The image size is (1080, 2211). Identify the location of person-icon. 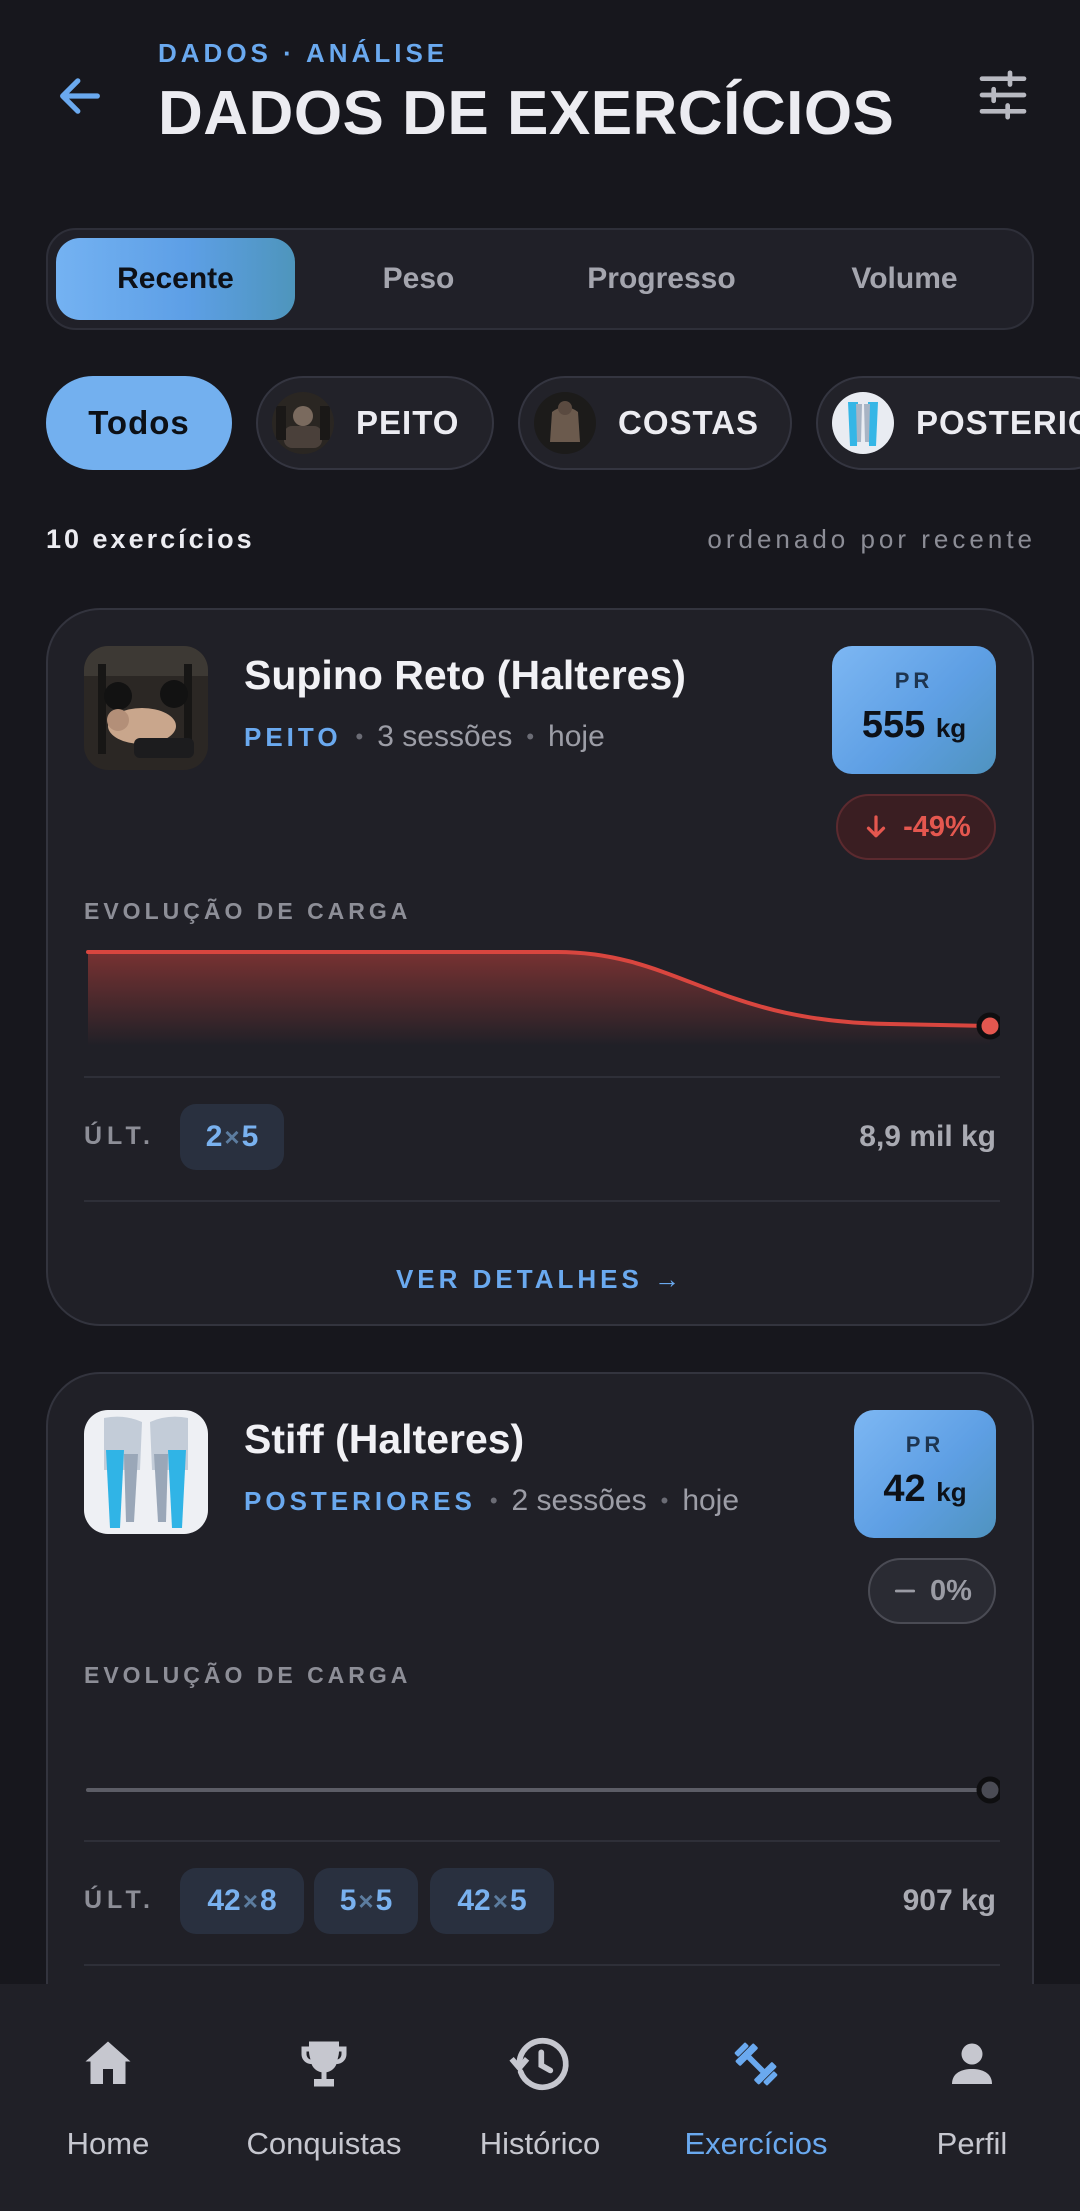
(972, 2064).